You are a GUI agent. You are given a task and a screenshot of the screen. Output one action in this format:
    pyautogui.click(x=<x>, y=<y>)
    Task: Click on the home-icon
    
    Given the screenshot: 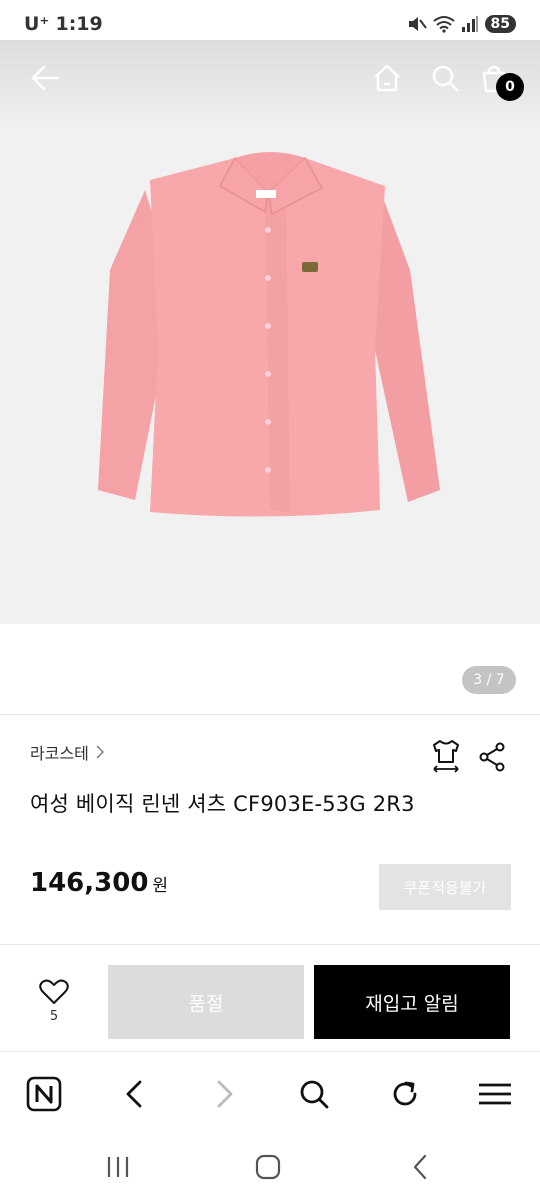 What is the action you would take?
    pyautogui.click(x=387, y=78)
    